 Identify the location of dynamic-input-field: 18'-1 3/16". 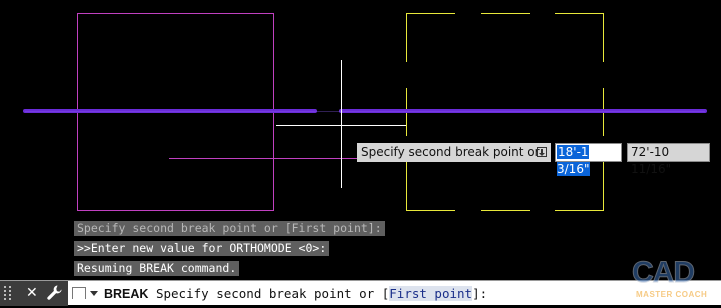
(588, 159).